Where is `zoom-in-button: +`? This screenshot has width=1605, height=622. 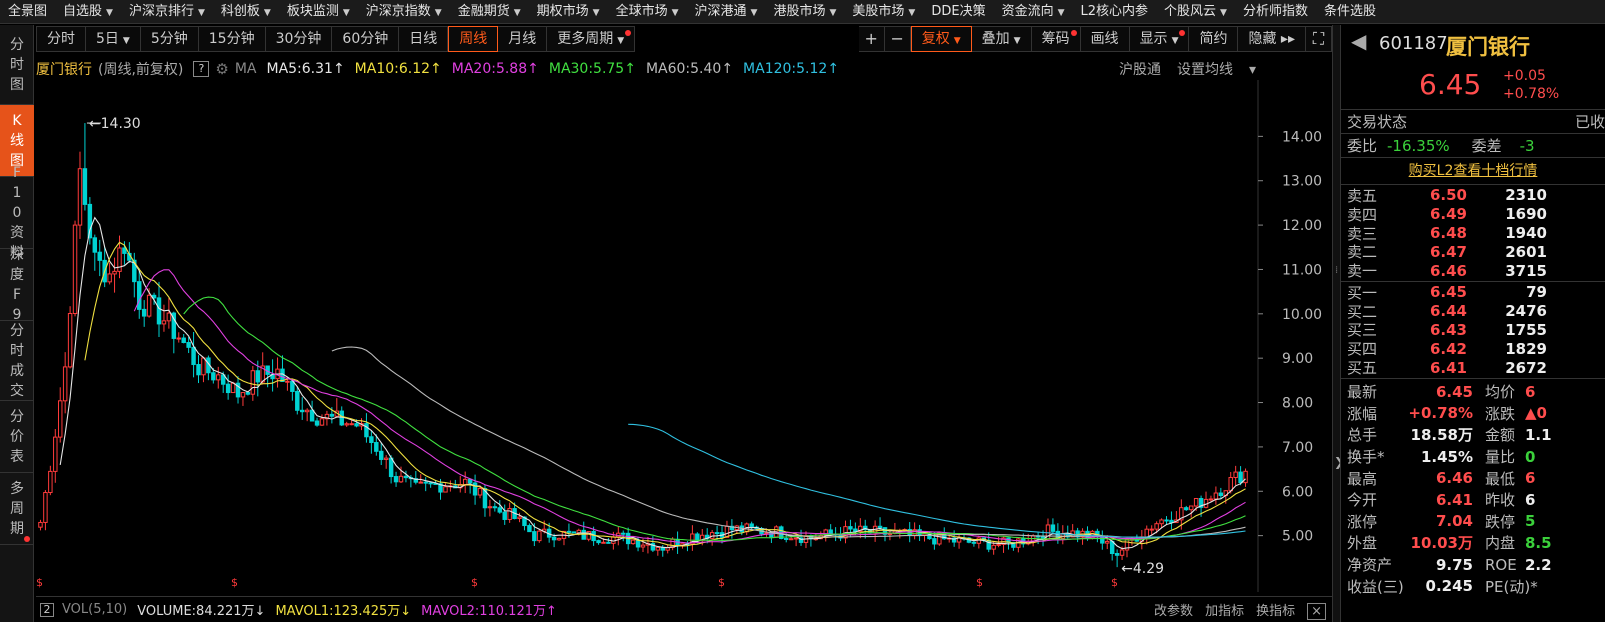 zoom-in-button: + is located at coordinates (871, 39).